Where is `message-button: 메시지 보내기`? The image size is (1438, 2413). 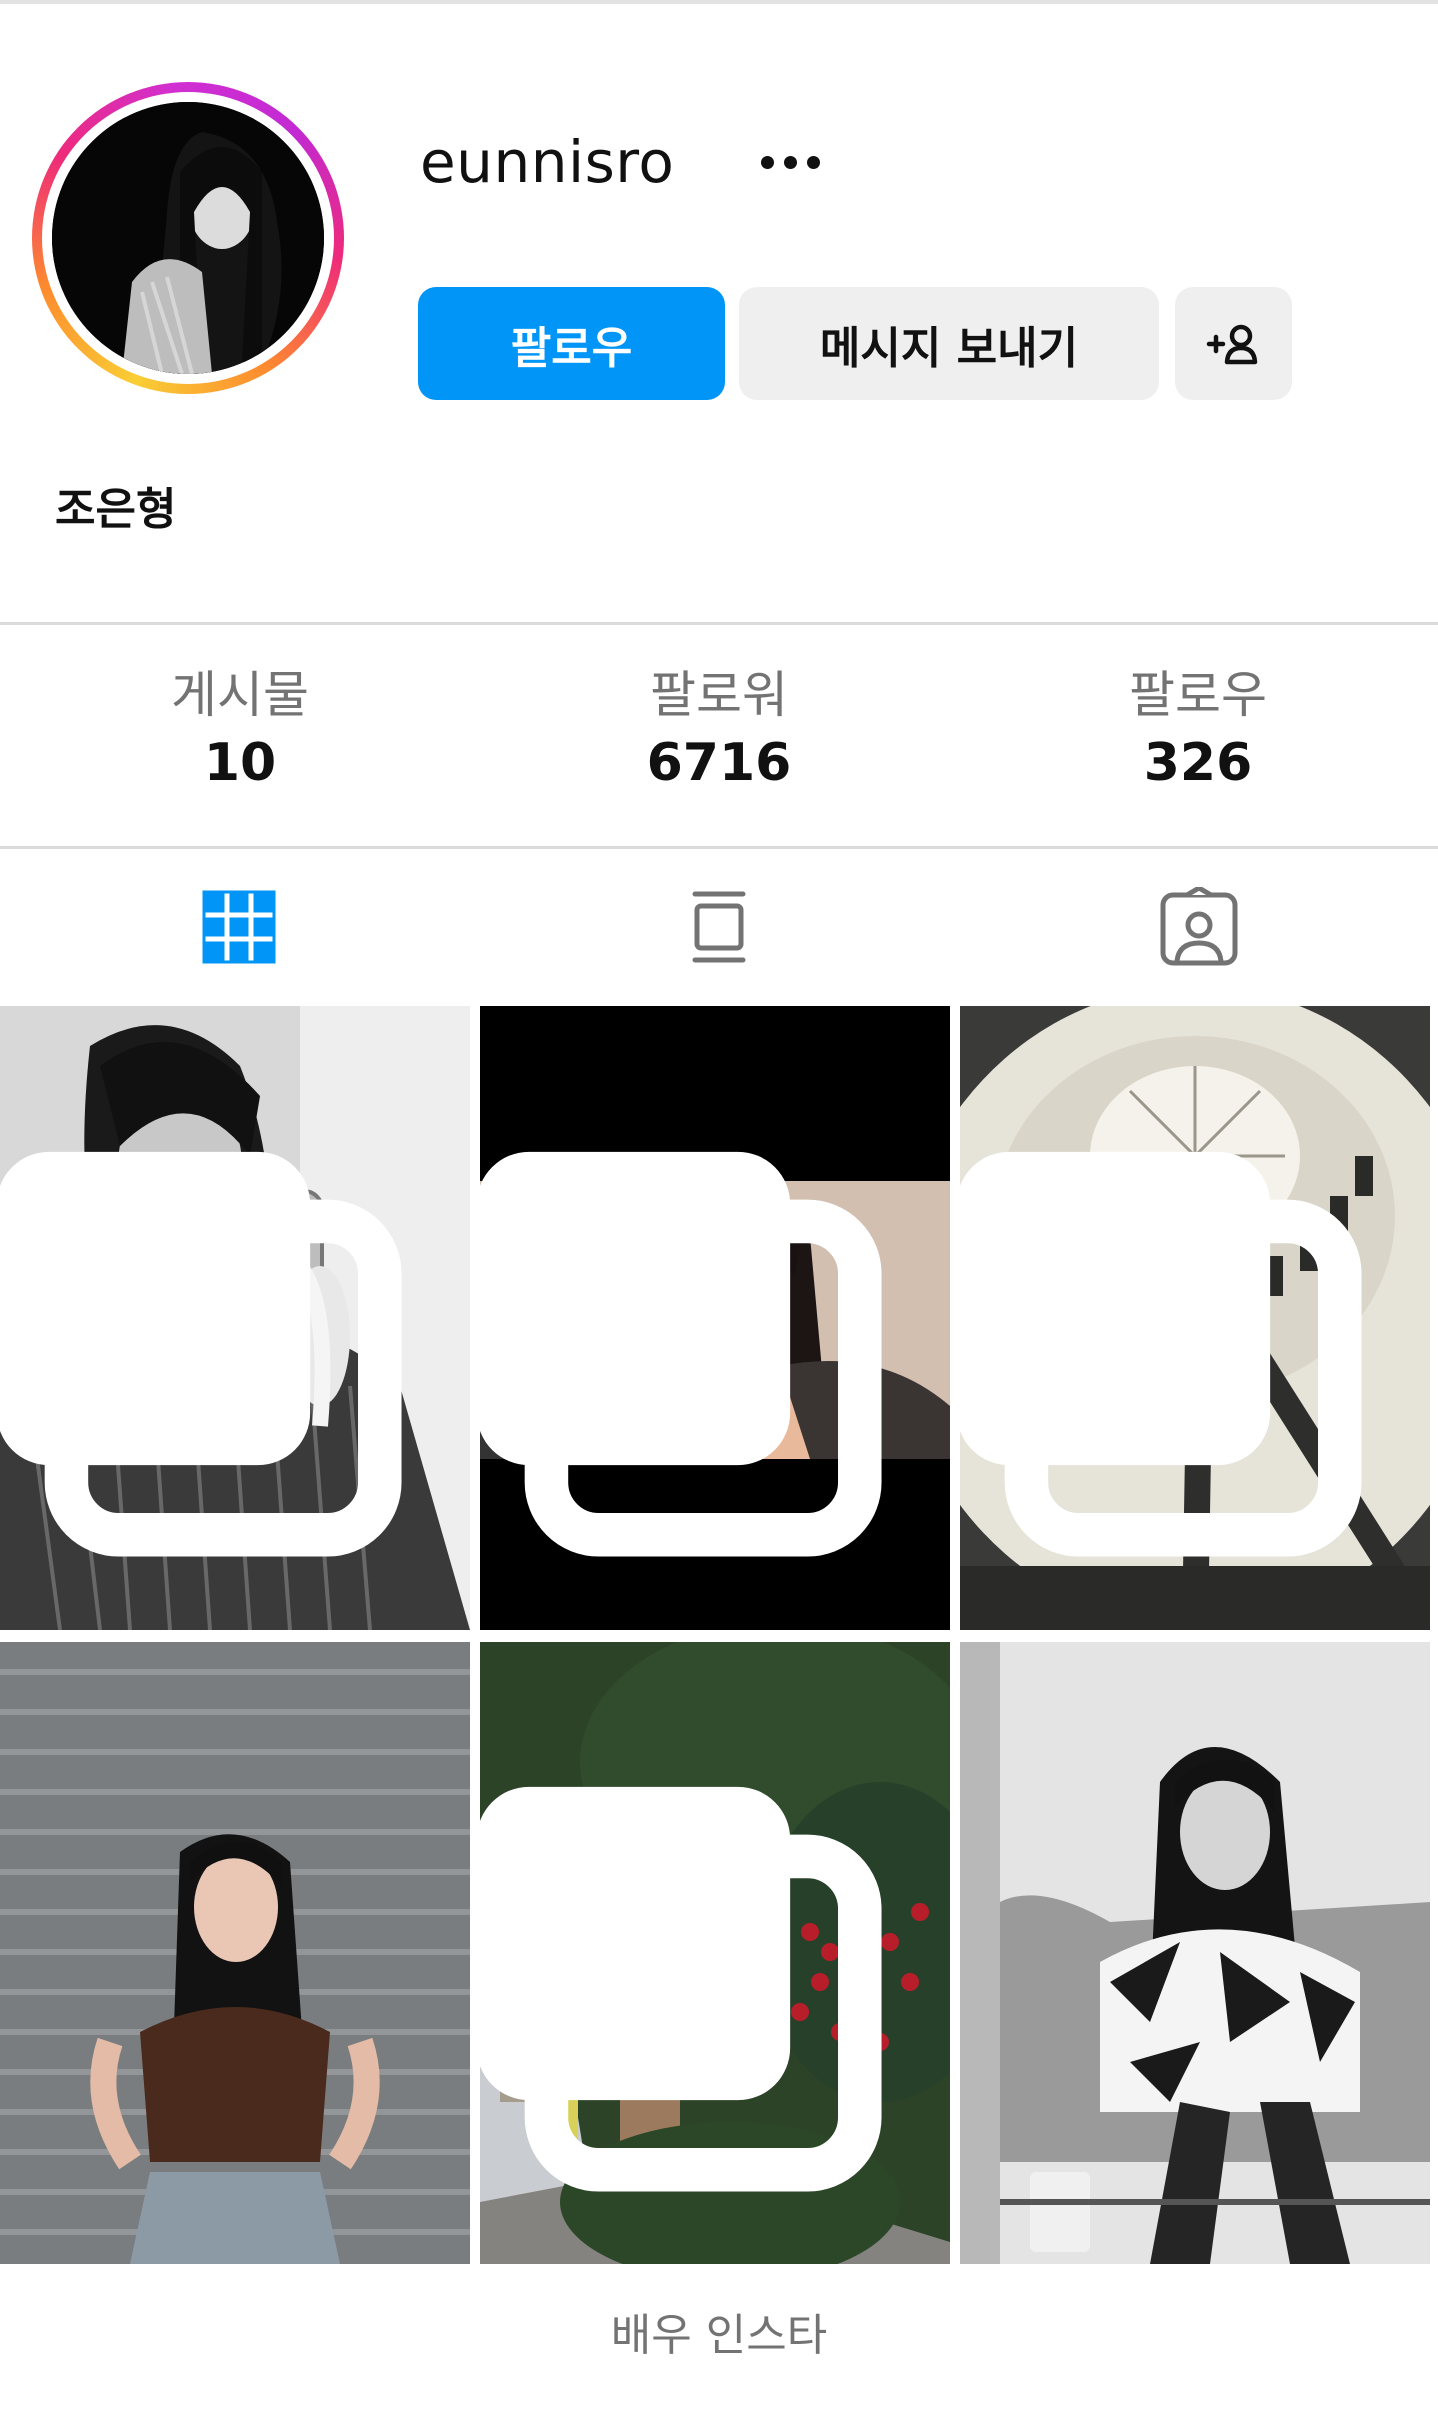 message-button: 메시지 보내기 is located at coordinates (949, 343).